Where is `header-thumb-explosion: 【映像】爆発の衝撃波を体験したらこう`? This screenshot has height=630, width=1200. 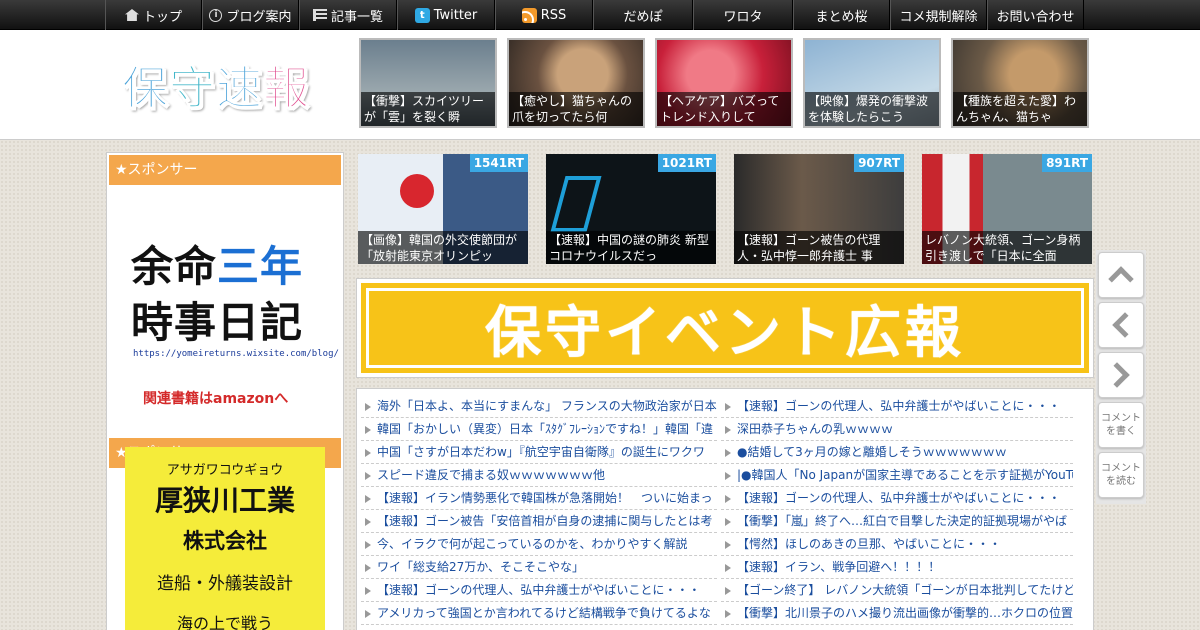
header-thumb-explosion: 【映像】爆発の衝撃波を体験したらこう is located at coordinates (872, 83).